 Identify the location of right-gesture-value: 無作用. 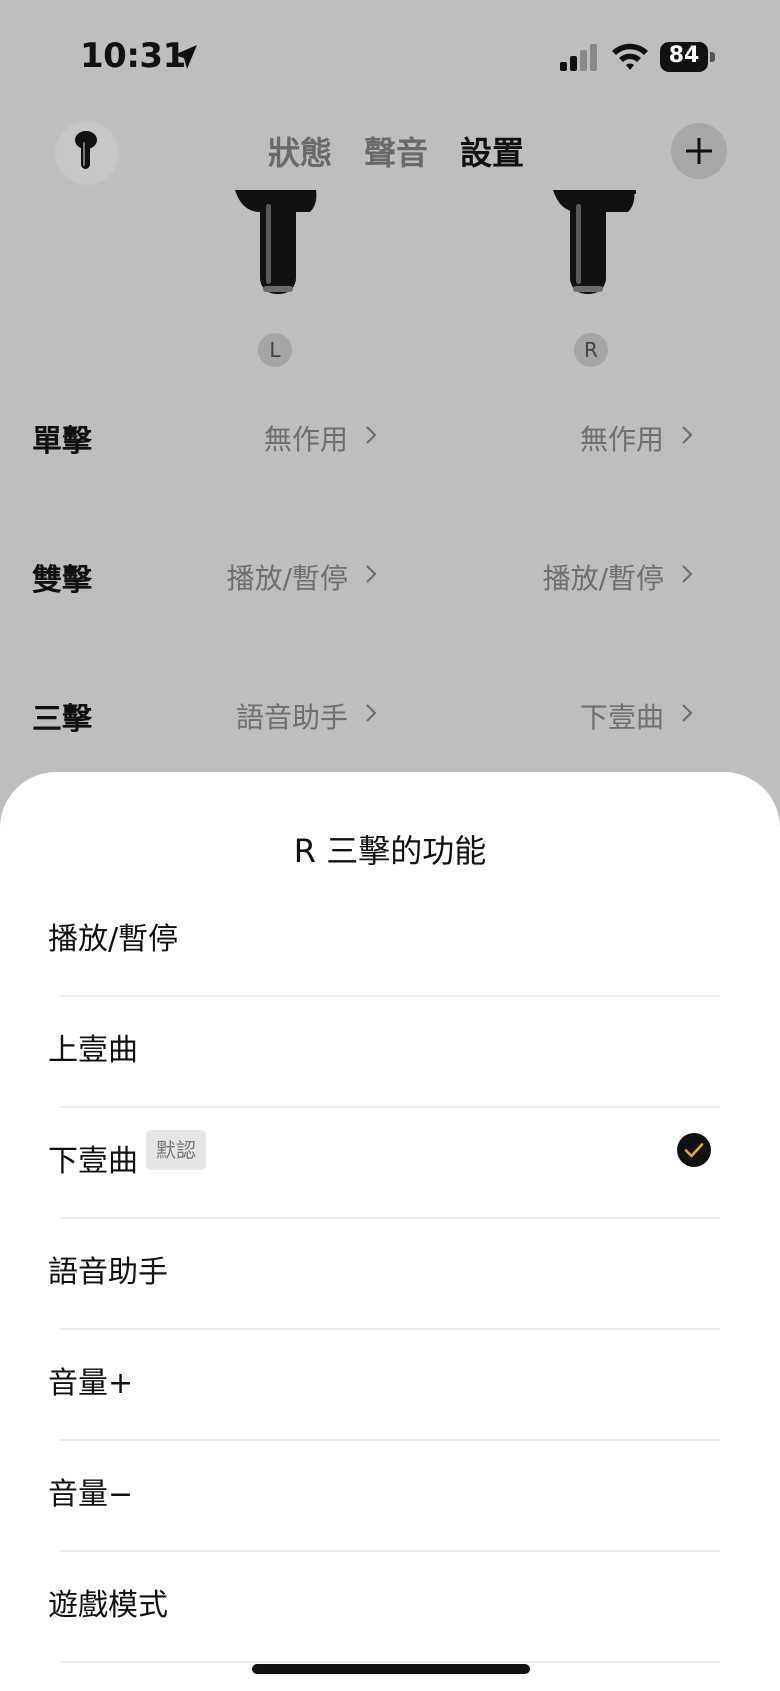
(622, 438).